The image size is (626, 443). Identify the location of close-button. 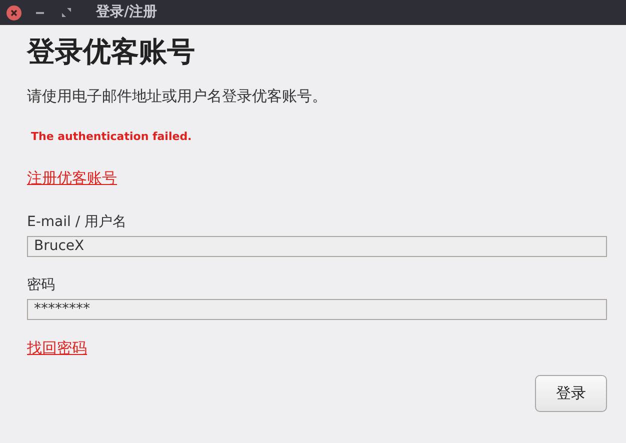
(14, 12).